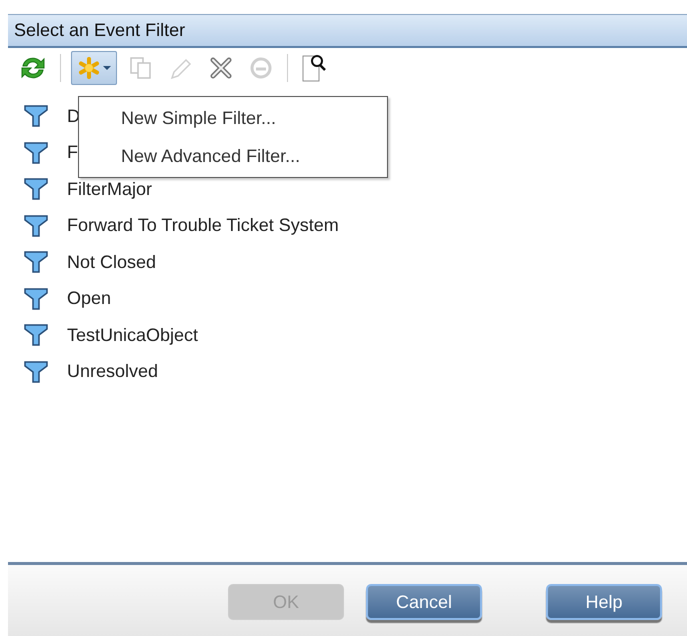 Image resolution: width=687 pixels, height=636 pixels. I want to click on dialog-button: Help, so click(604, 602).